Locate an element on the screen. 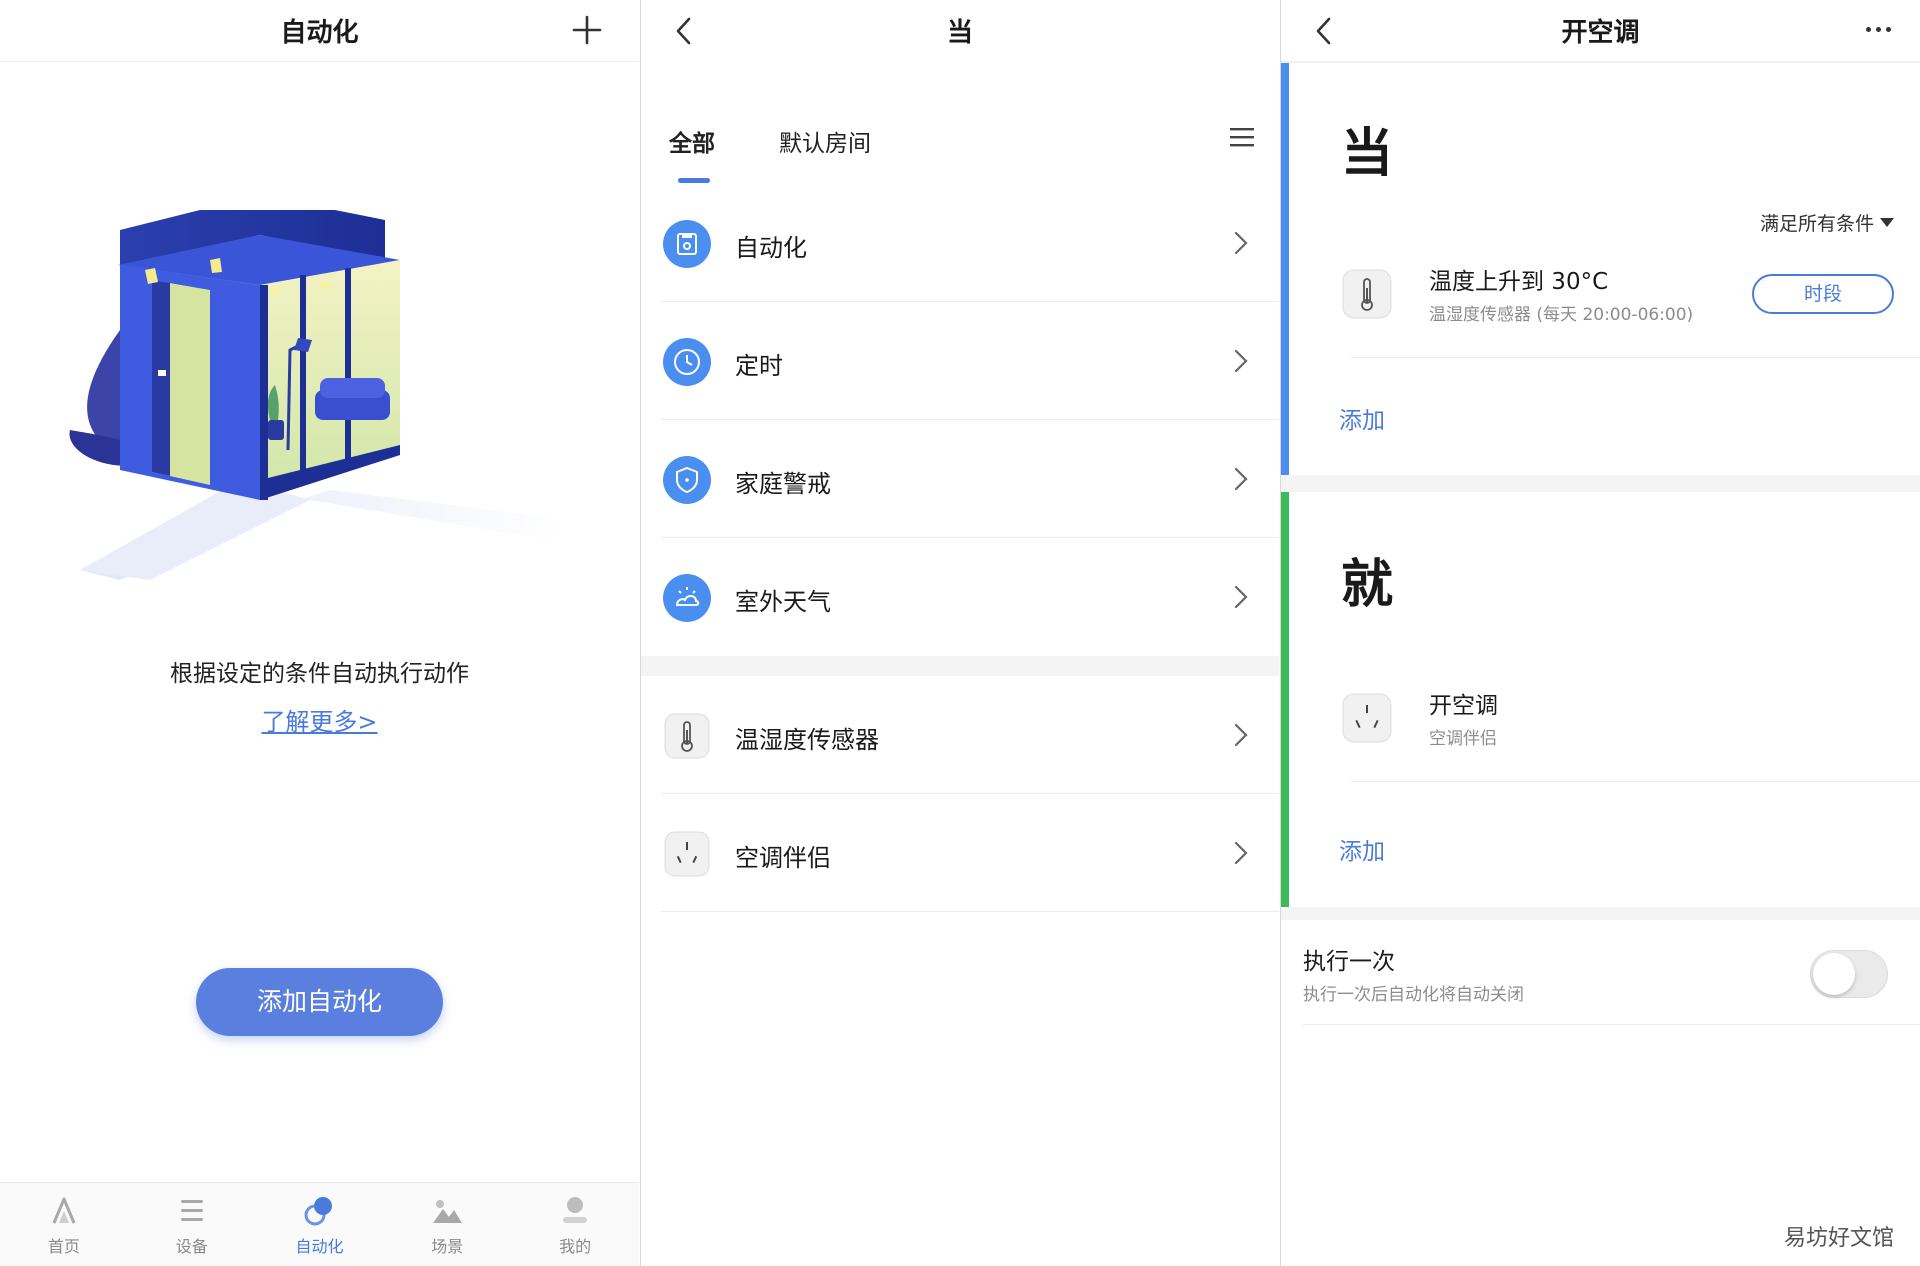  list-item-label: 家庭警戒 is located at coordinates (783, 484).